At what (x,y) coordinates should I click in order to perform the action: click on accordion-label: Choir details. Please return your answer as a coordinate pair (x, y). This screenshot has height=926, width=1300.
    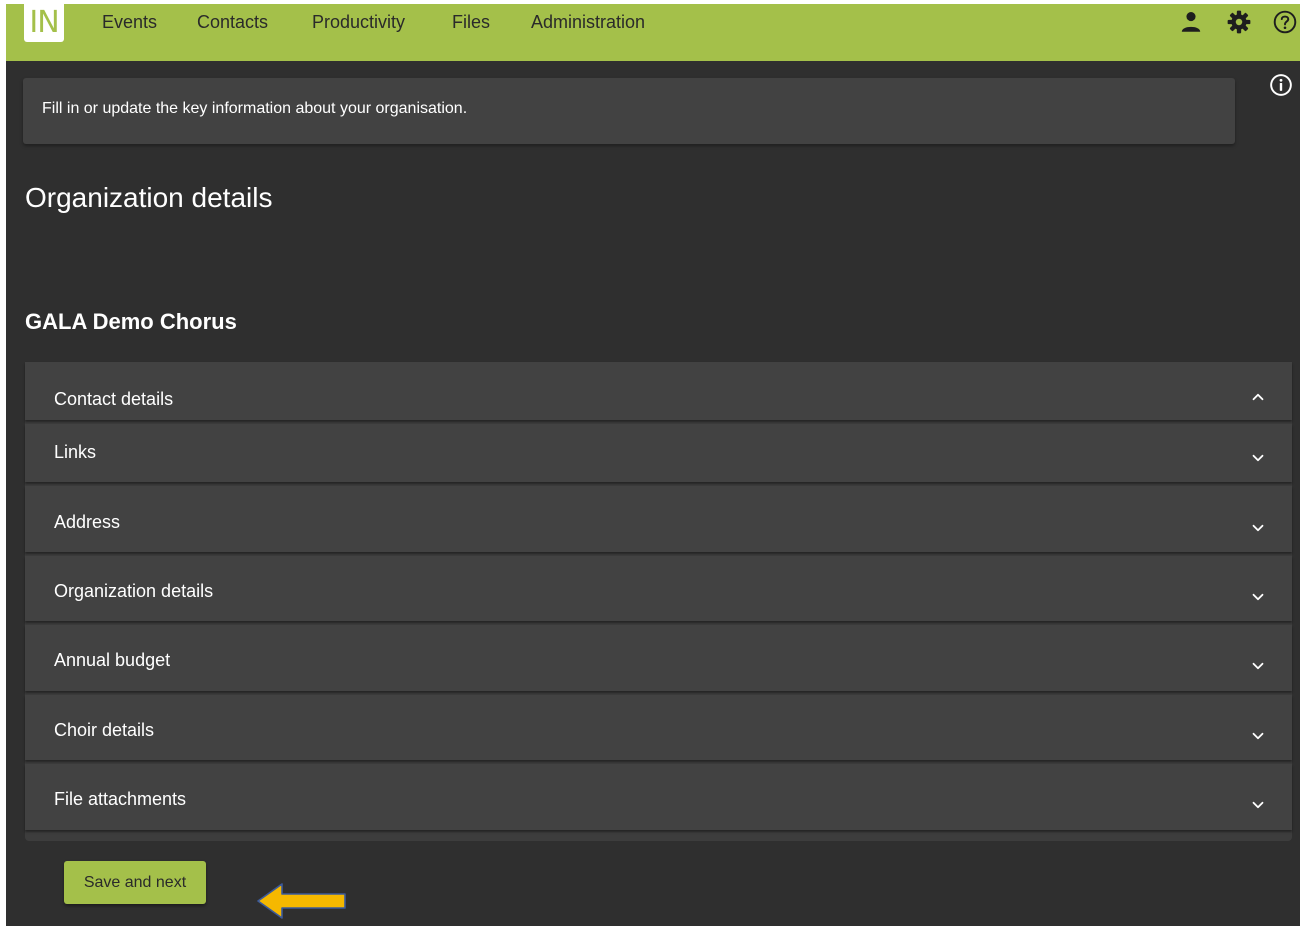
    Looking at the image, I should click on (104, 730).